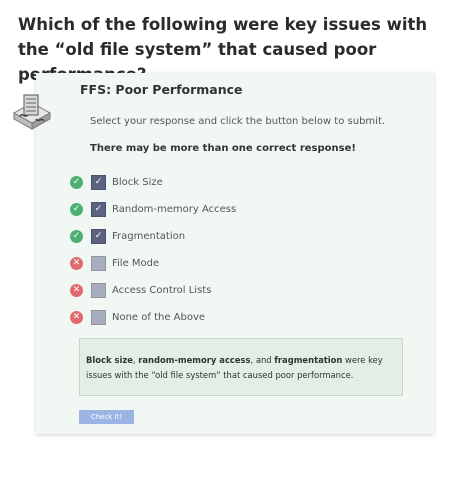 This screenshot has height=484, width=470. Describe the element at coordinates (262, 360) in the screenshot. I see `feedback-separator: , and` at that location.